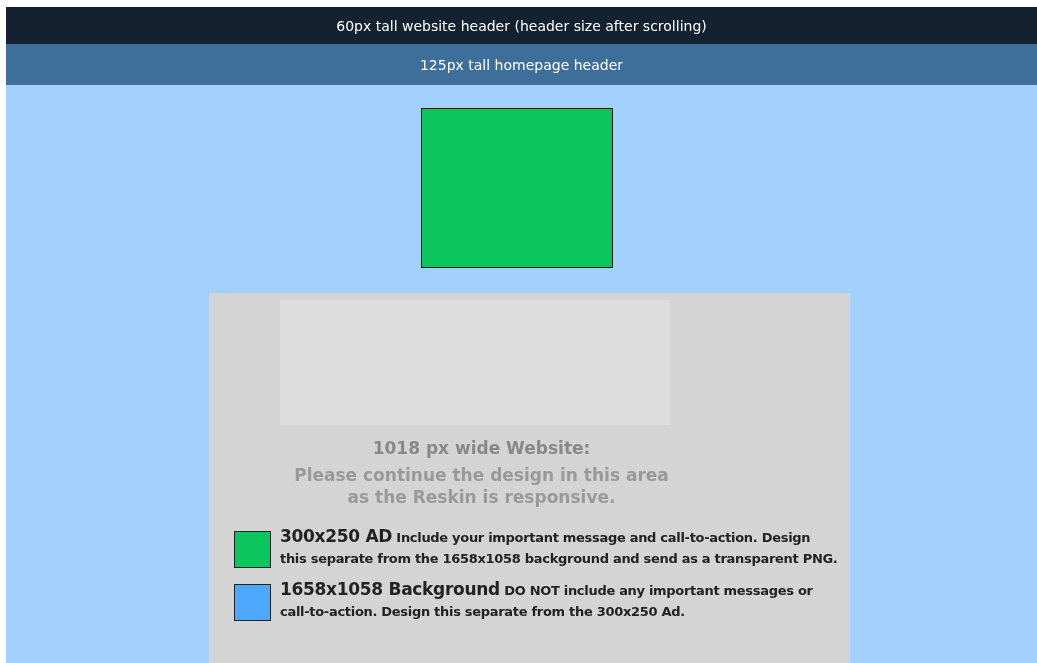 The image size is (1037, 663). Describe the element at coordinates (521, 25) in the screenshot. I see `header-bar: 60px tall website header (header size after scrolling)` at that location.